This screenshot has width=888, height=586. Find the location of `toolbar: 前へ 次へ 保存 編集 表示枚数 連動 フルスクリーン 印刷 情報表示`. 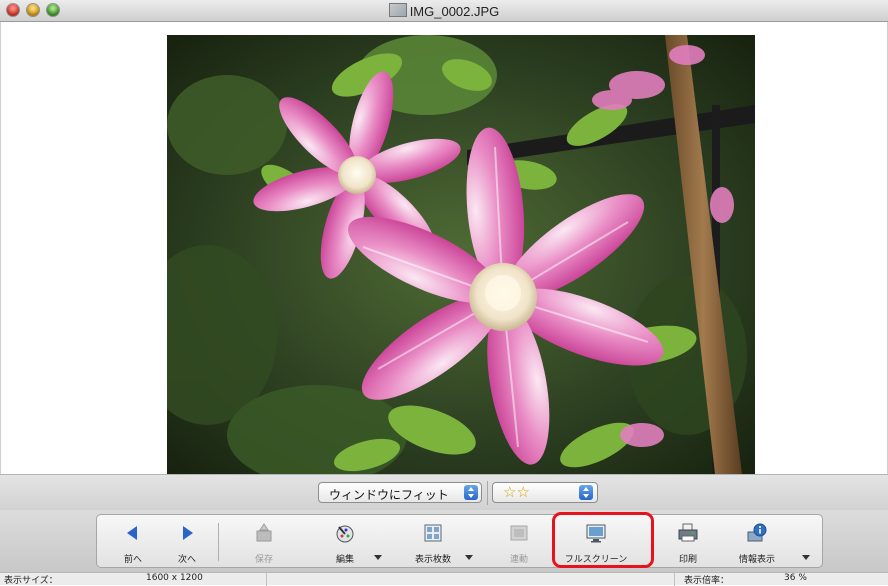

toolbar: 前へ 次へ 保存 編集 表示枚数 連動 フルスクリーン 印刷 情報表示 is located at coordinates (459, 541).